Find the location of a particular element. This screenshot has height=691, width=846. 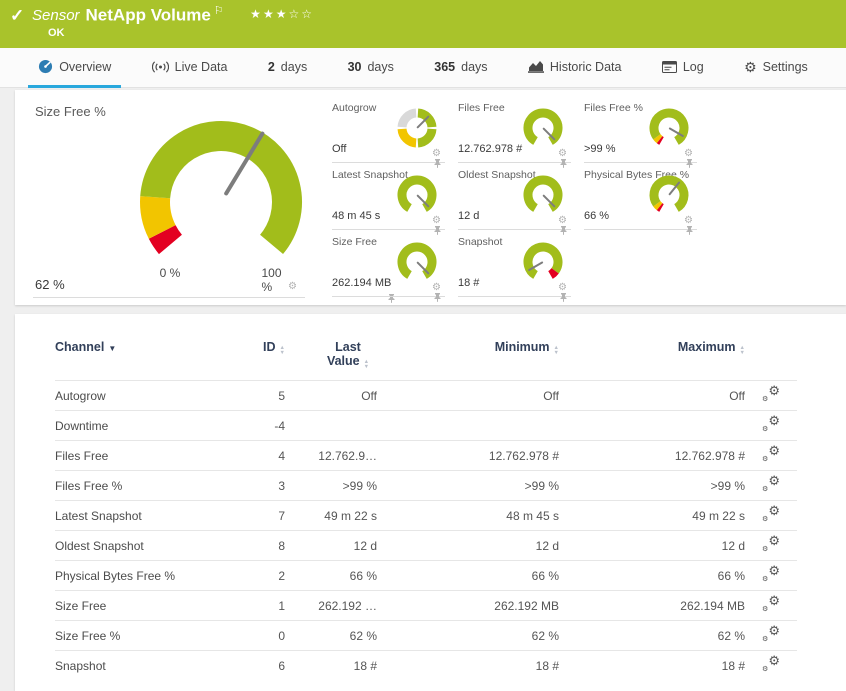

channel-name: Files Free % is located at coordinates (141, 485).